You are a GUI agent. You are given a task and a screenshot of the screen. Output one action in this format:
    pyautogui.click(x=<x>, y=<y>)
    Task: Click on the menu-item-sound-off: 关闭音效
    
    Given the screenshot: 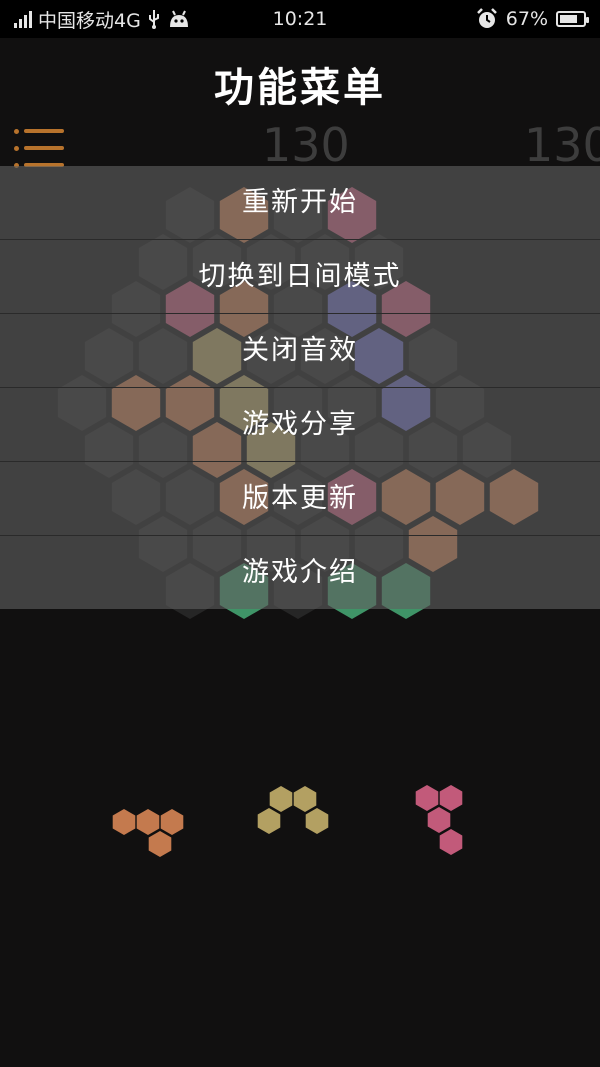 What is the action you would take?
    pyautogui.click(x=300, y=351)
    